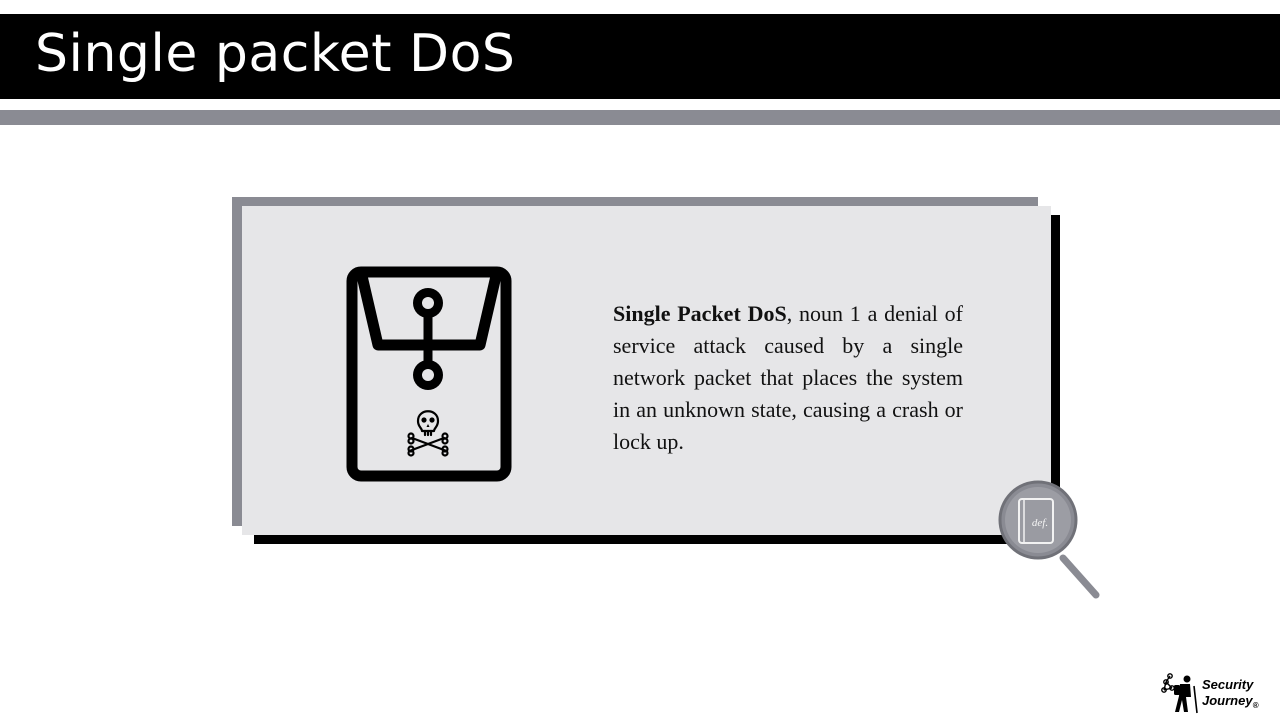  Describe the element at coordinates (1228, 684) in the screenshot. I see `logo-line-1: Security` at that location.